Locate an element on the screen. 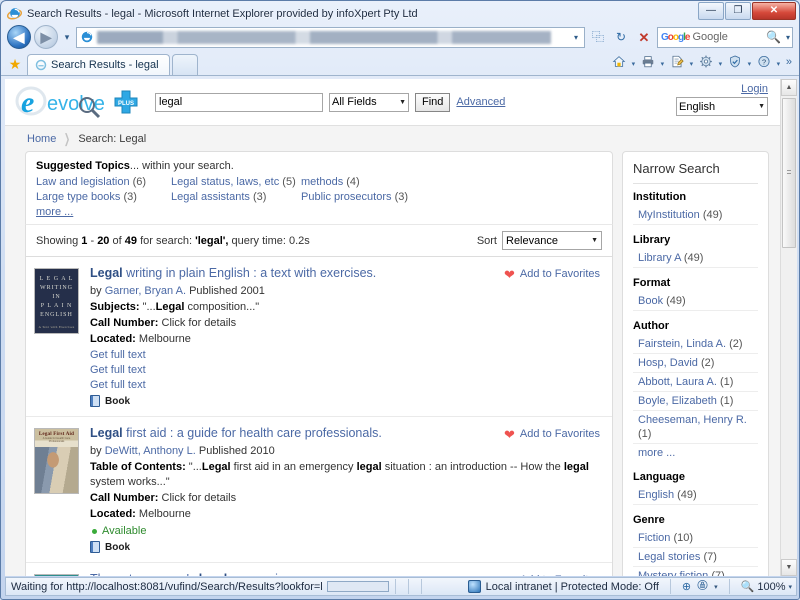 This screenshot has width=800, height=600. back-button: ◀ is located at coordinates (19, 37).